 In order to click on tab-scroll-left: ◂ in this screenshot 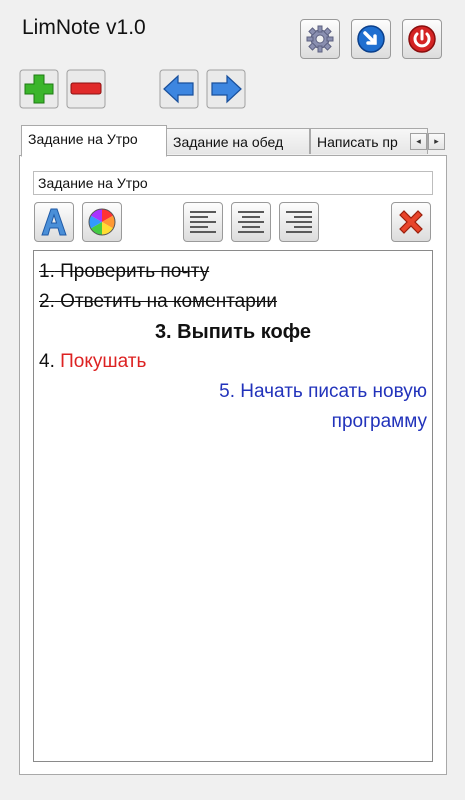, I will do `click(418, 141)`.